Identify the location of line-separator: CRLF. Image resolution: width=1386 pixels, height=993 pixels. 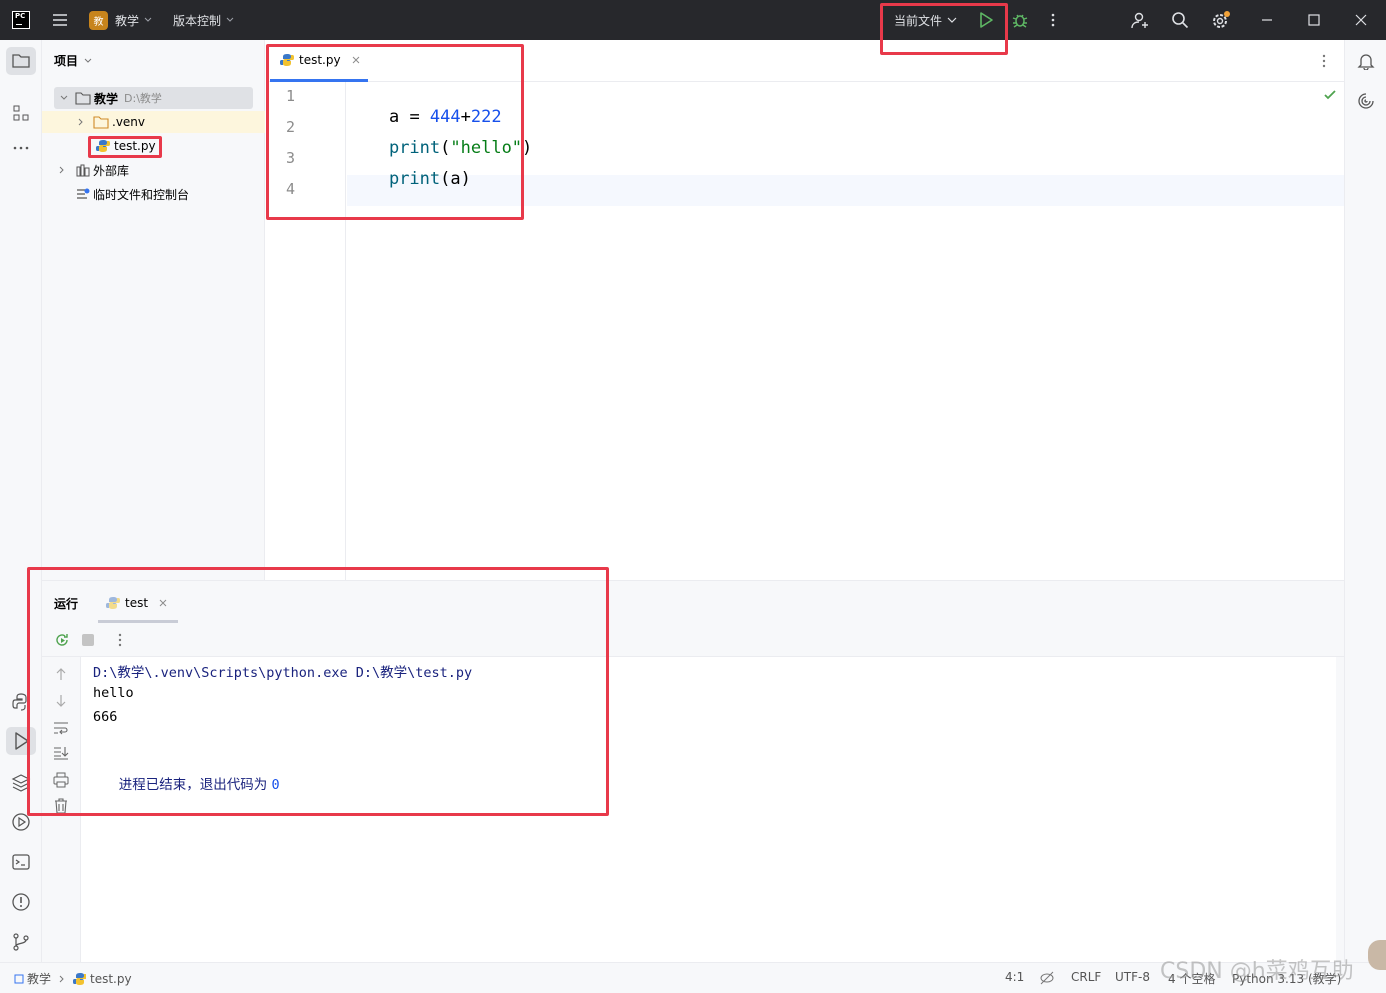
(1086, 977).